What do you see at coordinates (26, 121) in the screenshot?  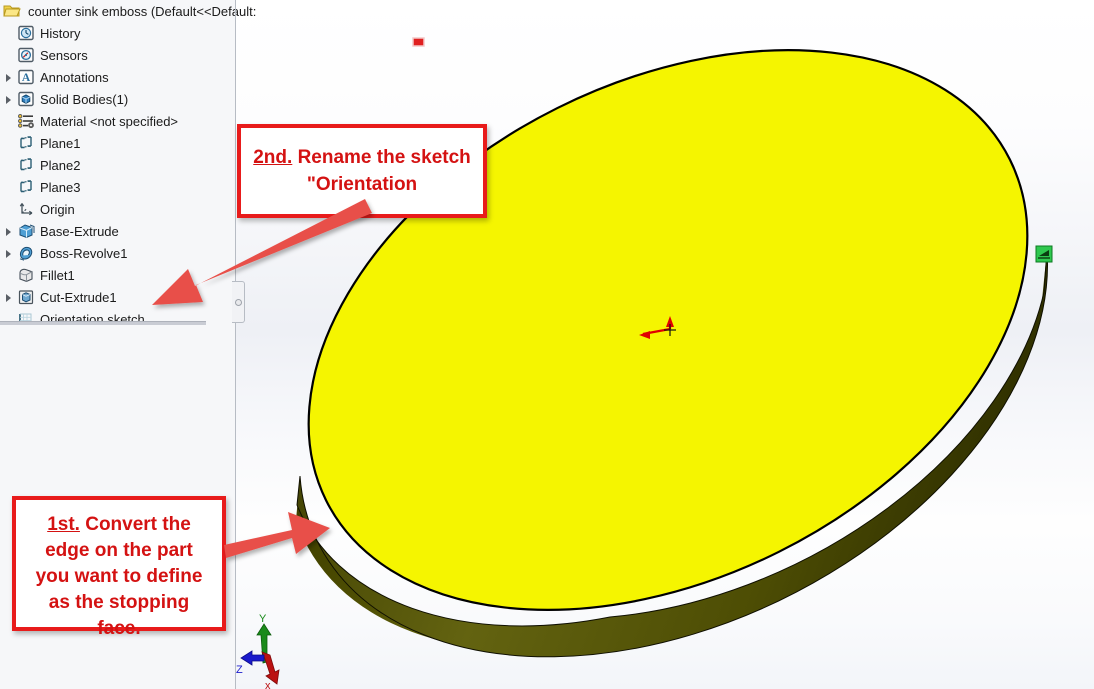 I see `material-icon` at bounding box center [26, 121].